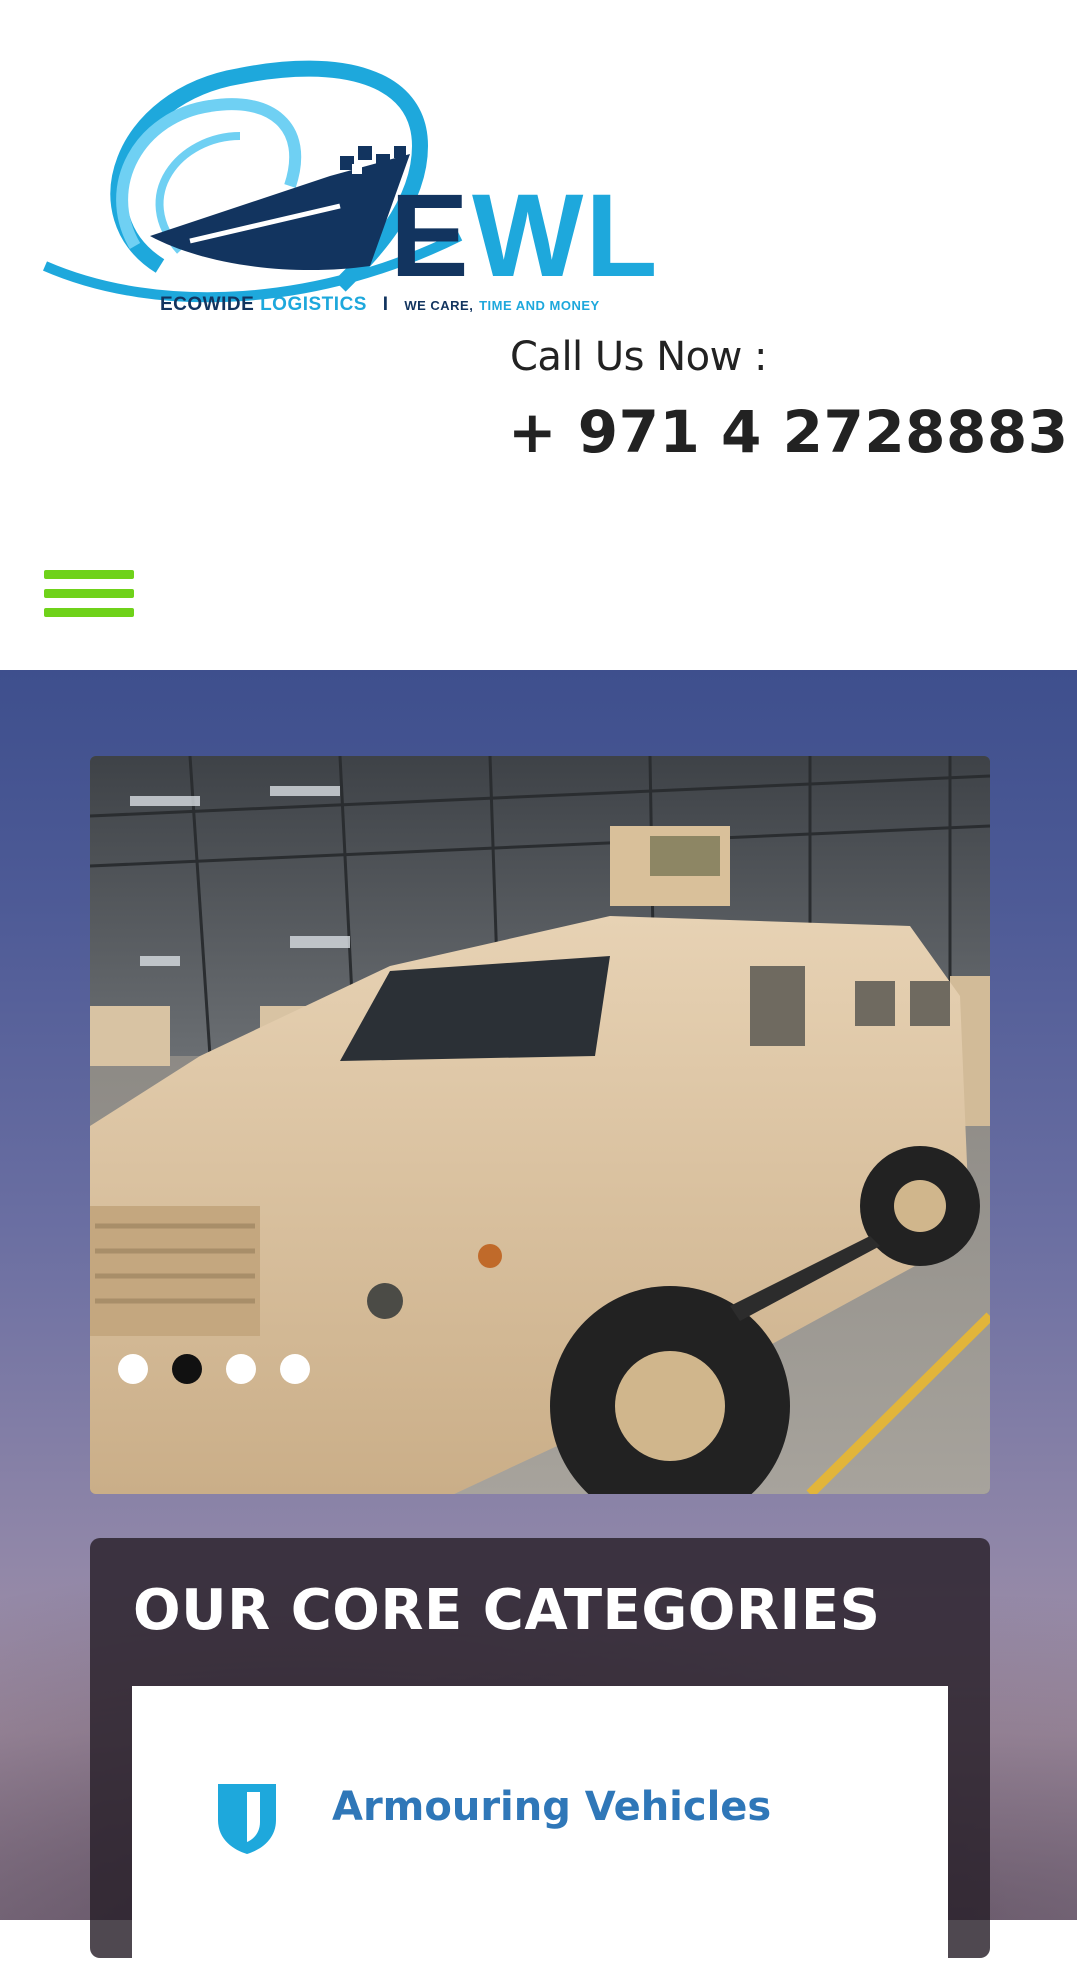  I want to click on section-title: OUR CORE CATEGORIES, so click(507, 1610).